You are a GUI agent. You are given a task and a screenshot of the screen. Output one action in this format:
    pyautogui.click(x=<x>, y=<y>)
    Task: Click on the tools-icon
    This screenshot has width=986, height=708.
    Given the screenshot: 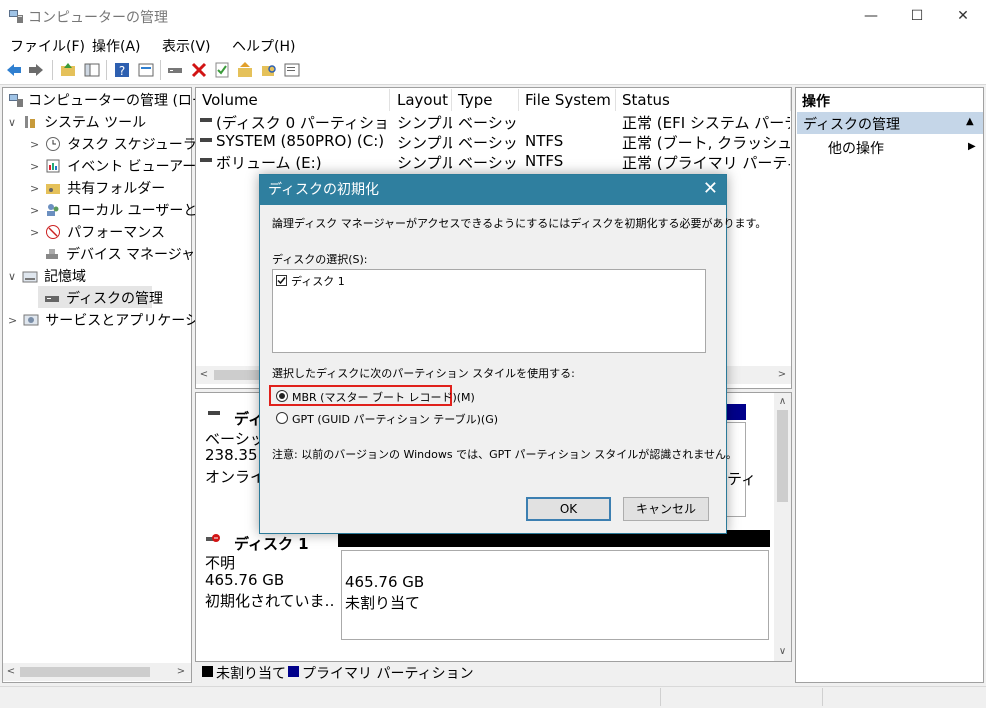 What is the action you would take?
    pyautogui.click(x=30, y=122)
    